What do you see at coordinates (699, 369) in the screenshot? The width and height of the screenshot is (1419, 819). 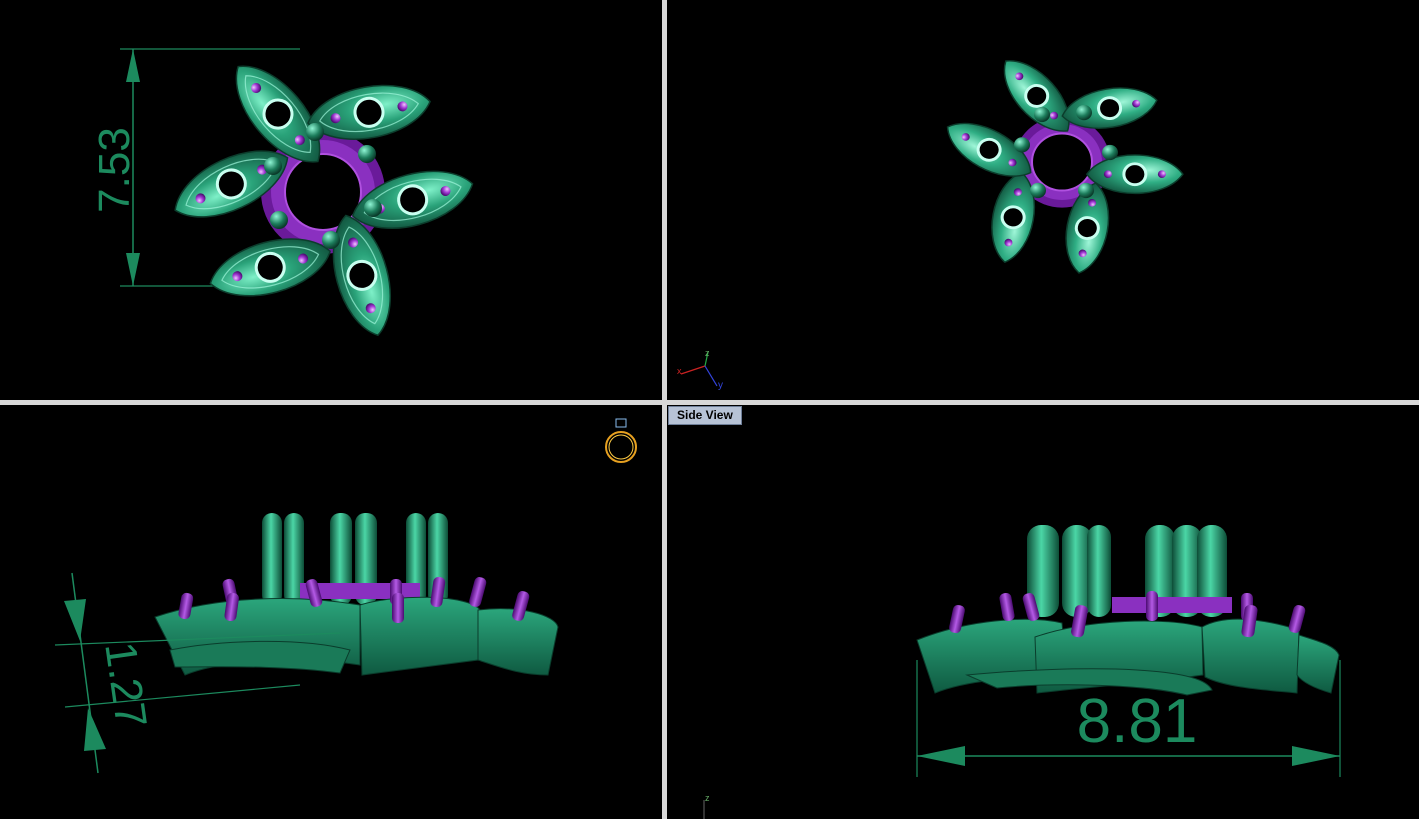 I see `axis-triad-icon` at bounding box center [699, 369].